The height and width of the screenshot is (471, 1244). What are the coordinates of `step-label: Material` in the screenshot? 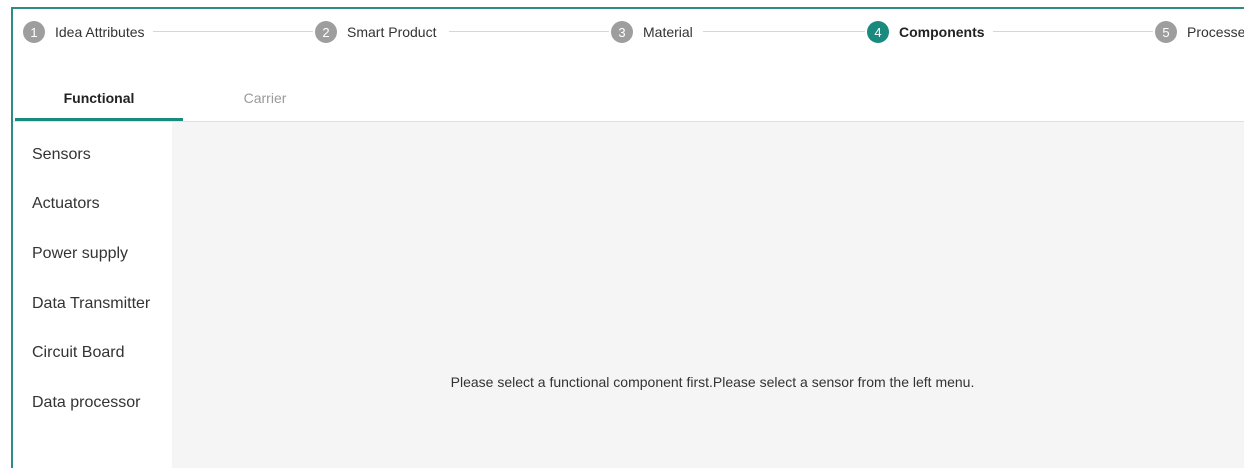 It's located at (668, 32).